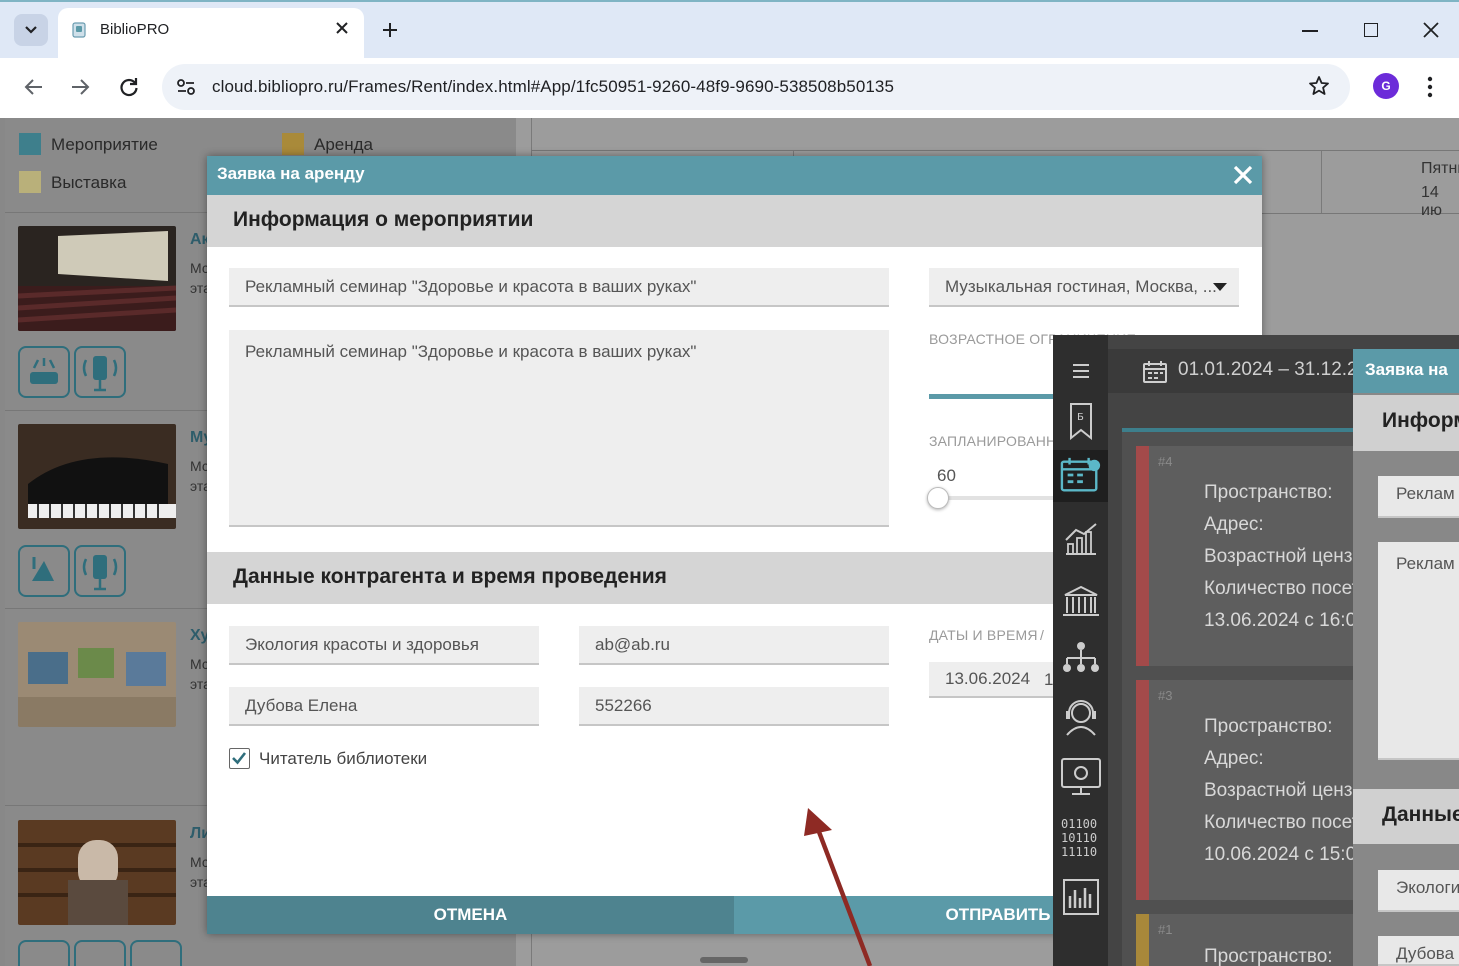 This screenshot has height=966, width=1459. Describe the element at coordinates (1310, 31) in the screenshot. I see `minimize-icon` at that location.